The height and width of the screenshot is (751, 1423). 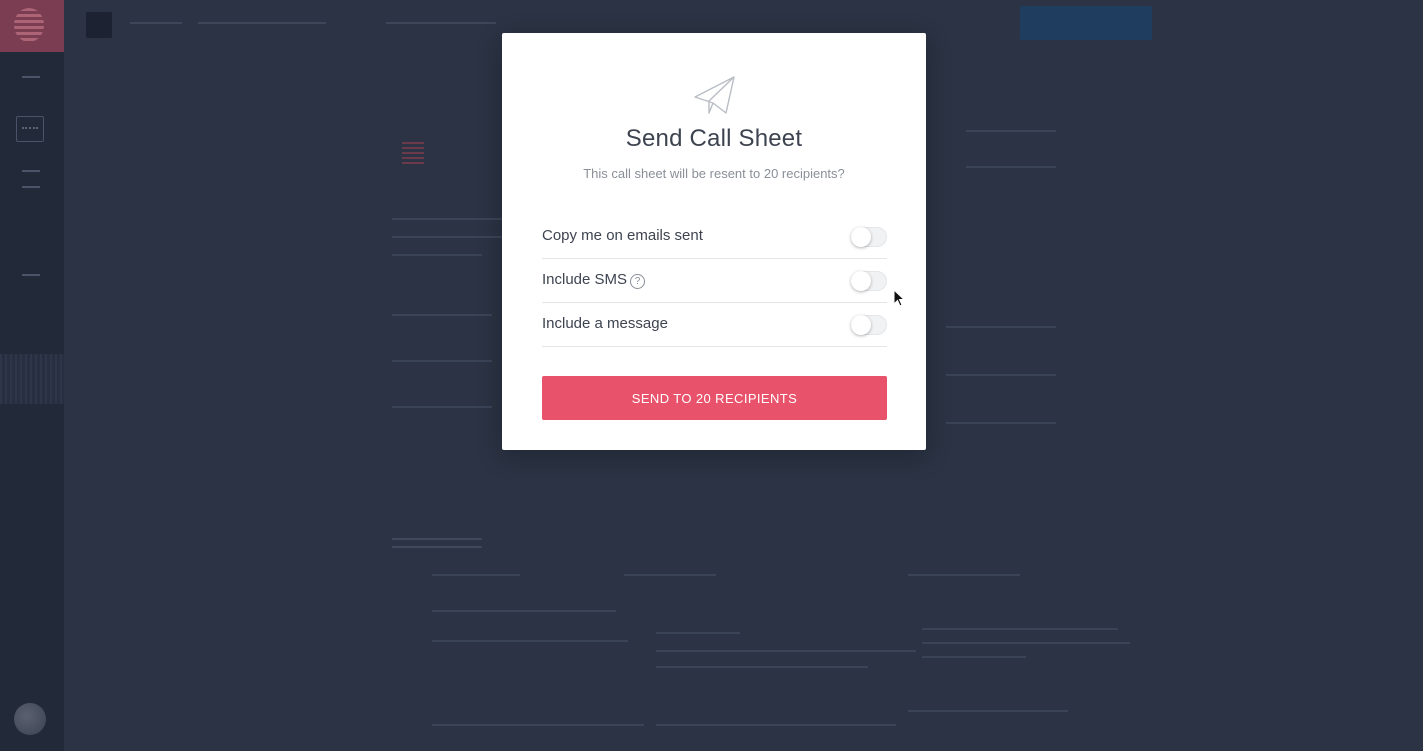 What do you see at coordinates (585, 279) in the screenshot?
I see `option-label: Include SMS` at bounding box center [585, 279].